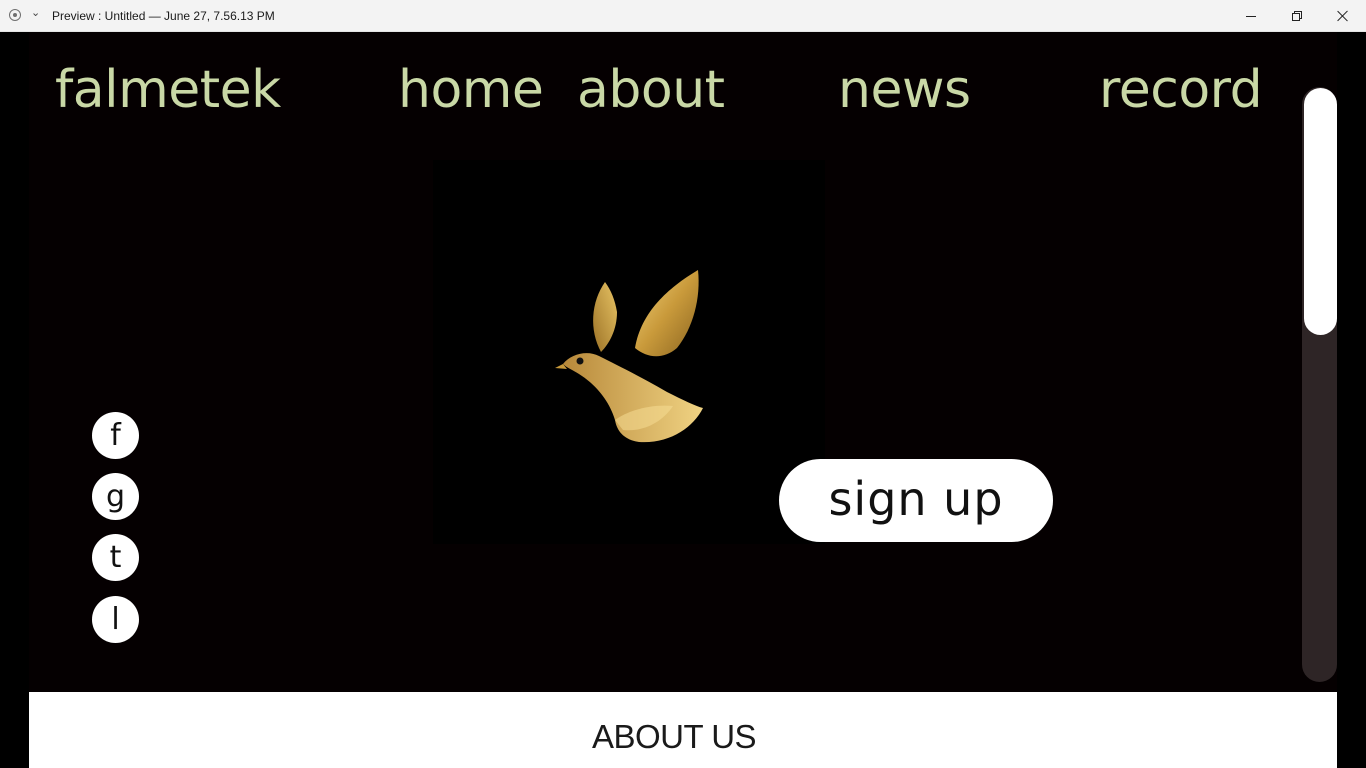  What do you see at coordinates (916, 500) in the screenshot?
I see `sign-up-button: sign up` at bounding box center [916, 500].